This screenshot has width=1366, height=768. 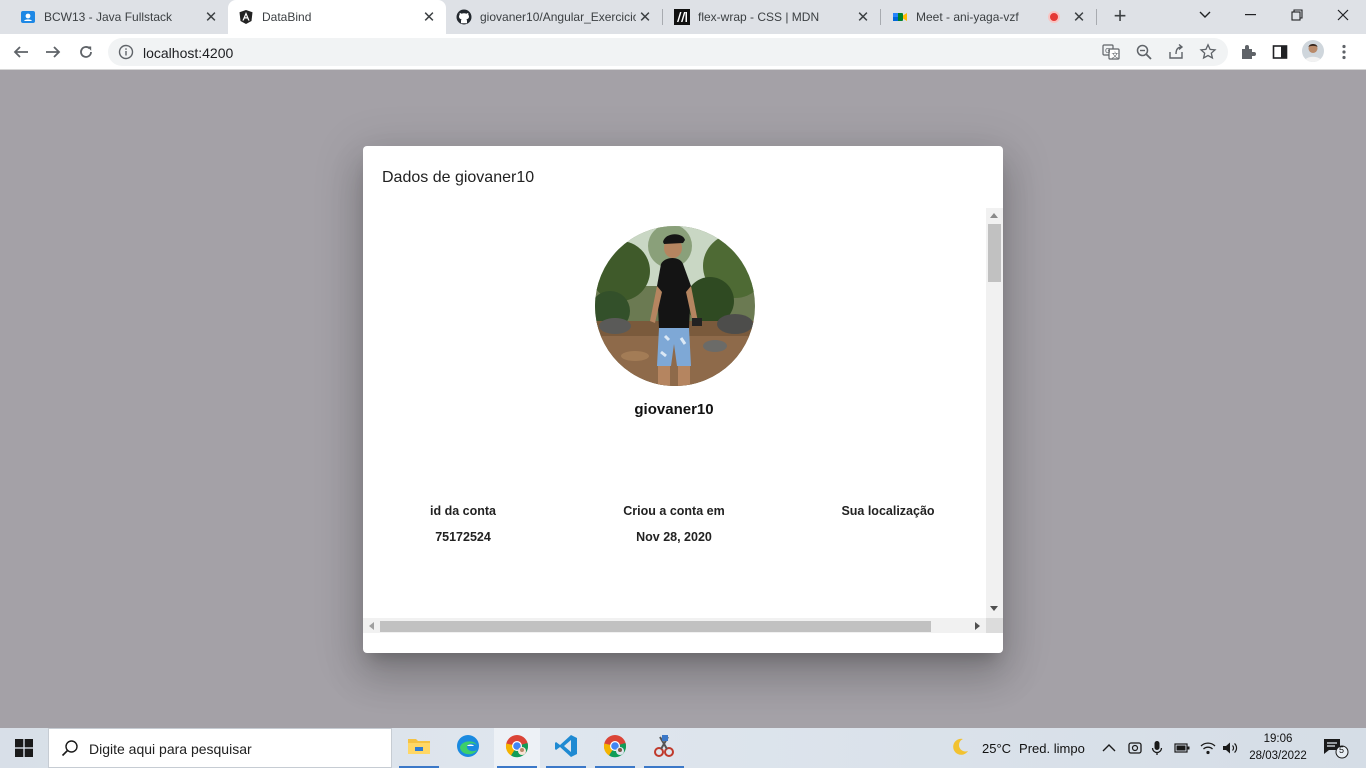 What do you see at coordinates (668, 52) in the screenshot?
I see `address-bar: localhost:4200 G文` at bounding box center [668, 52].